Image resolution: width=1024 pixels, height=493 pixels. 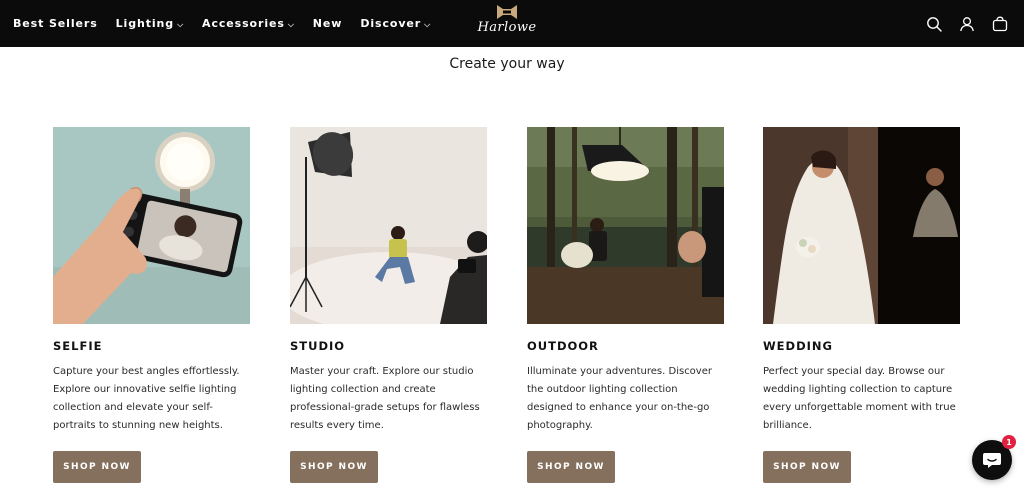 I want to click on wedding-image, so click(x=861, y=225).